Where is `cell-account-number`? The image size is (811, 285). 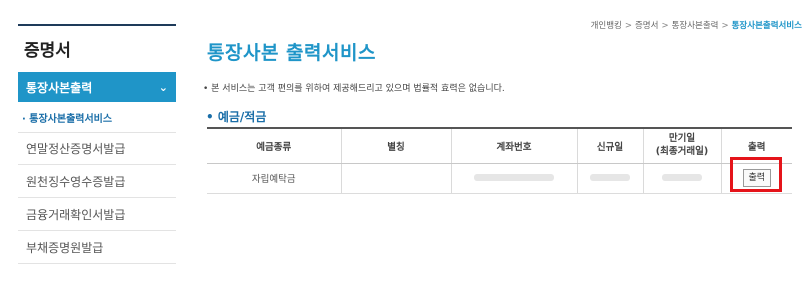
cell-account-number is located at coordinates (513, 178).